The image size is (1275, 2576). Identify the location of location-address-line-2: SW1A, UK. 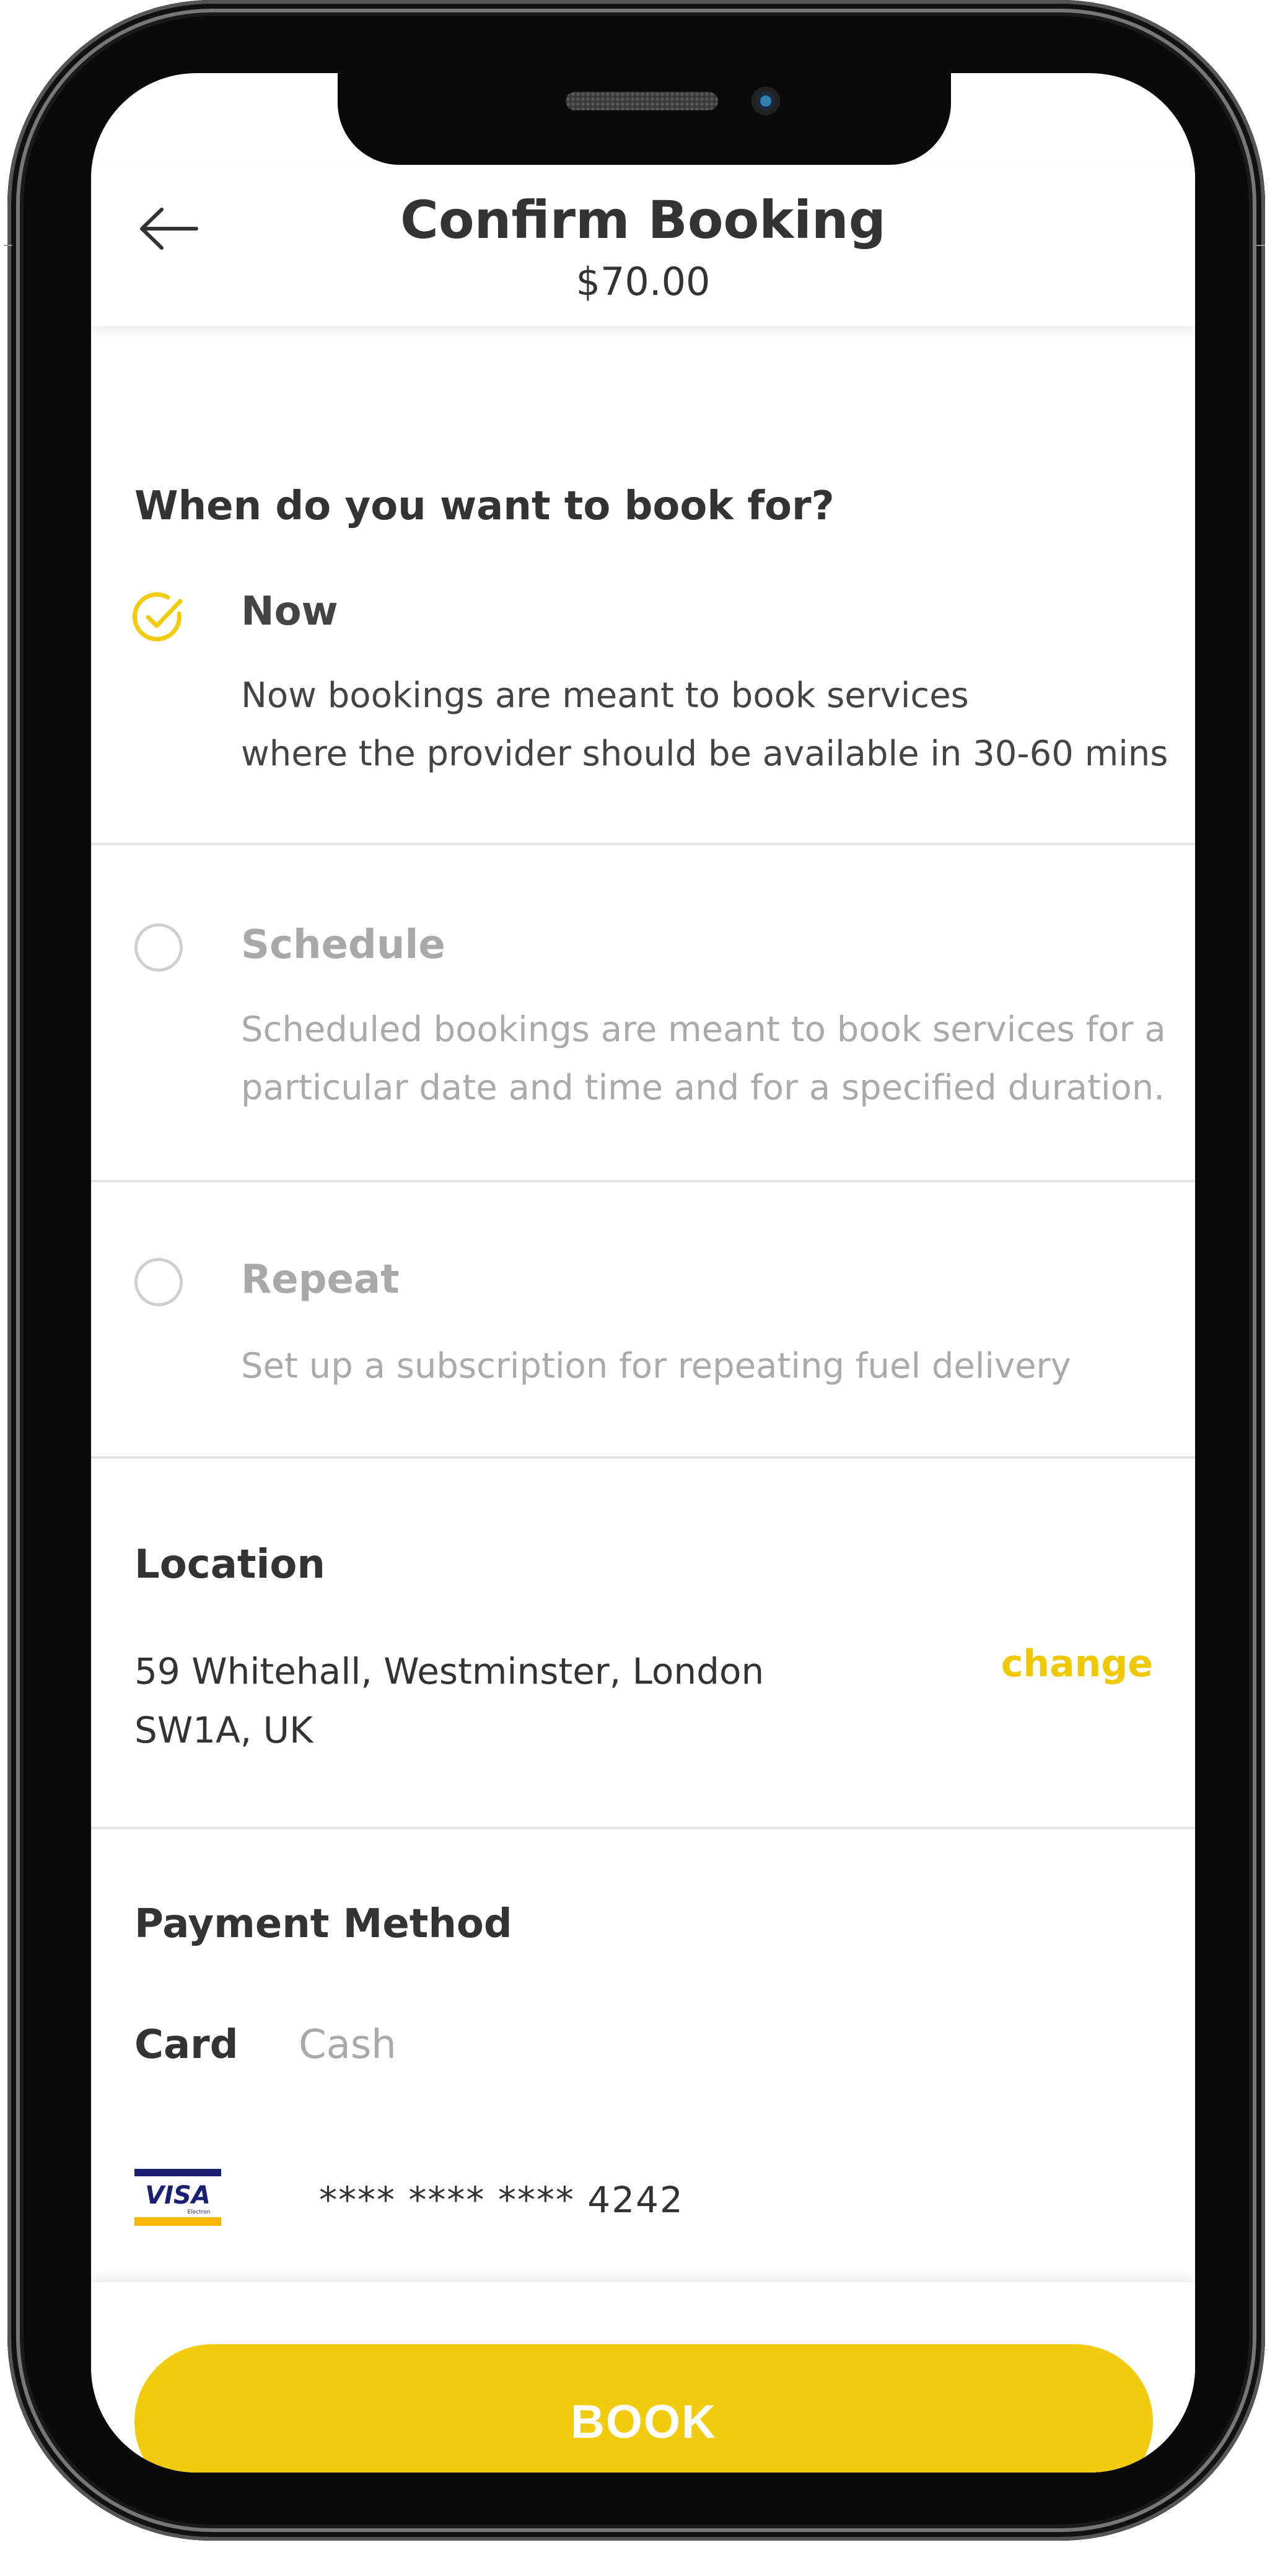
(223, 1730).